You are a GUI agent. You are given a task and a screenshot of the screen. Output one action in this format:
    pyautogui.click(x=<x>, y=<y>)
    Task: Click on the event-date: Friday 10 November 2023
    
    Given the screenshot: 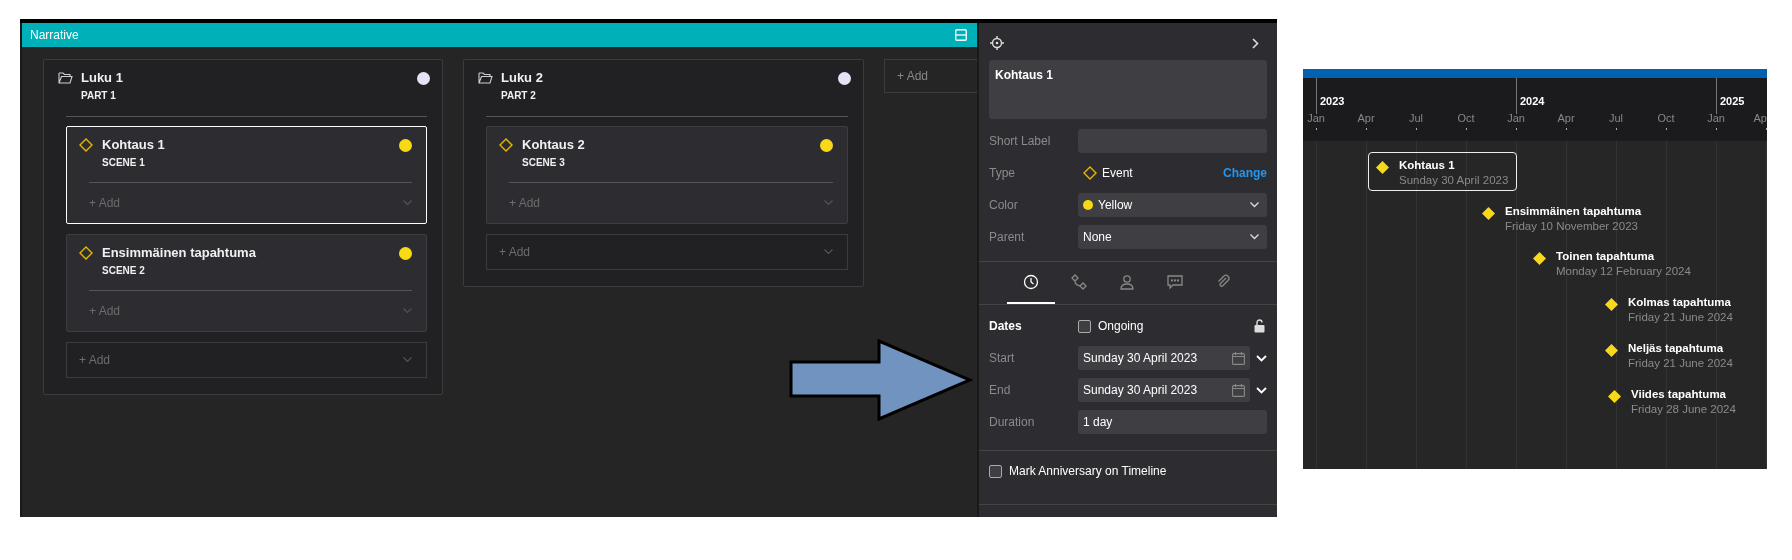 What is the action you would take?
    pyautogui.click(x=1572, y=226)
    